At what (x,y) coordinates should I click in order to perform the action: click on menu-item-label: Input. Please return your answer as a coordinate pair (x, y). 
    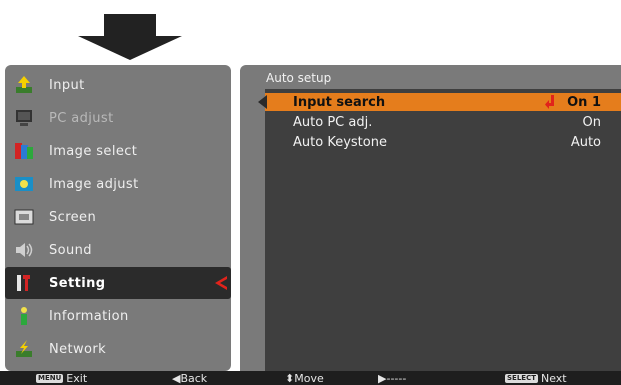
    Looking at the image, I should click on (67, 85).